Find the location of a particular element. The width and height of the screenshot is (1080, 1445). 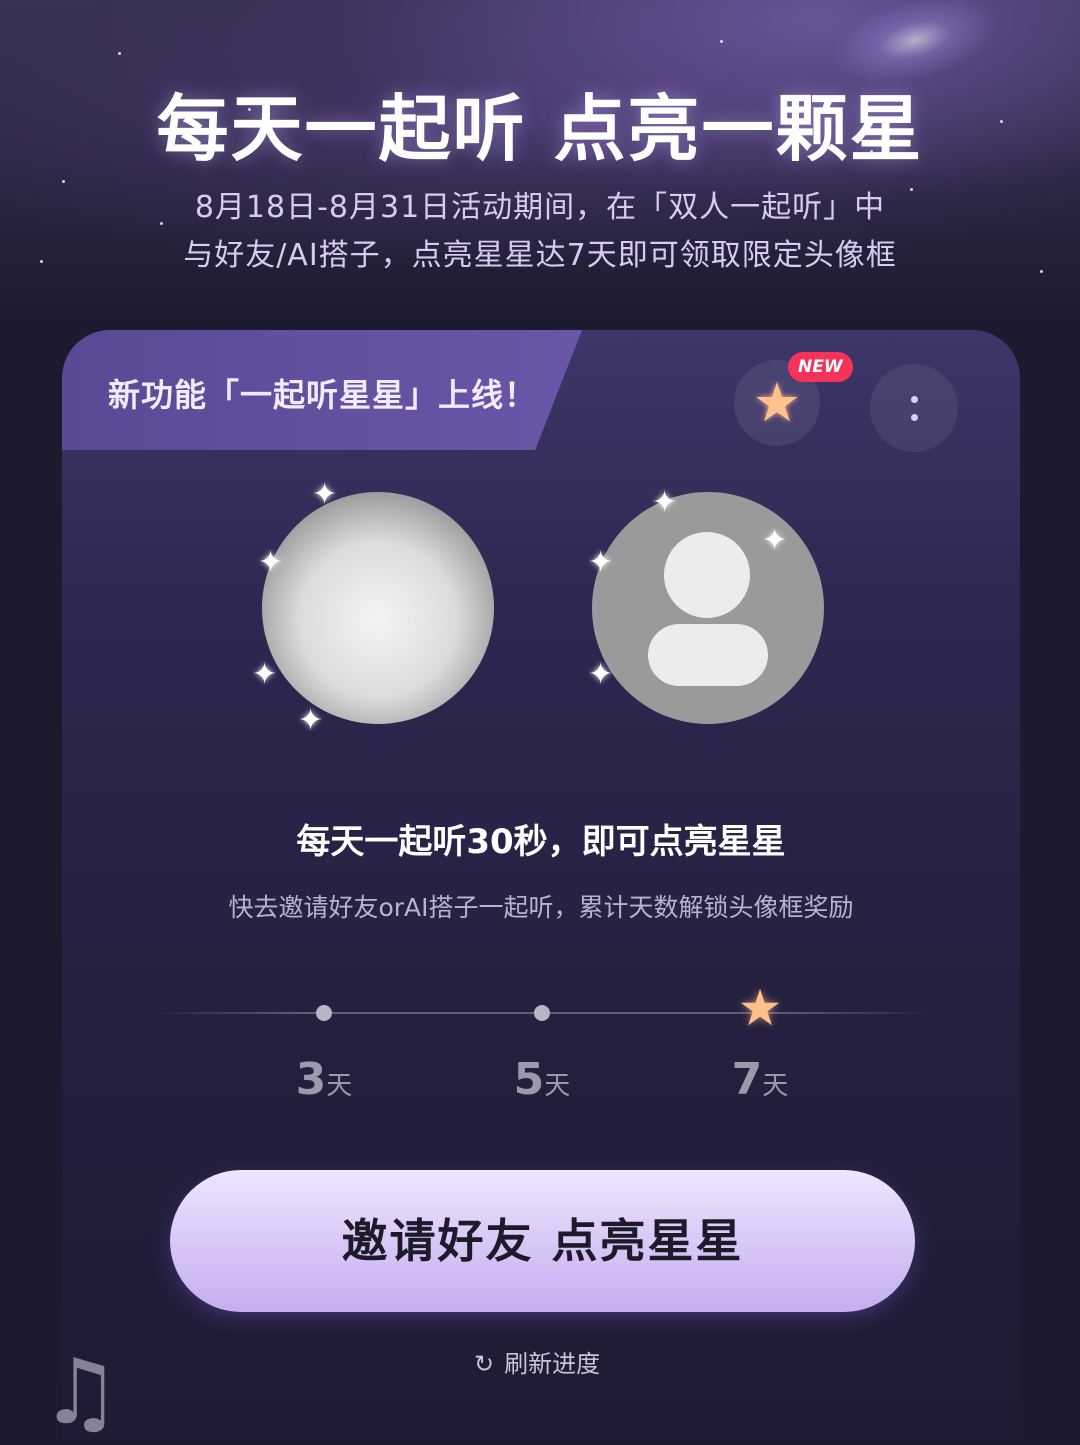

more-options-button is located at coordinates (914, 408).